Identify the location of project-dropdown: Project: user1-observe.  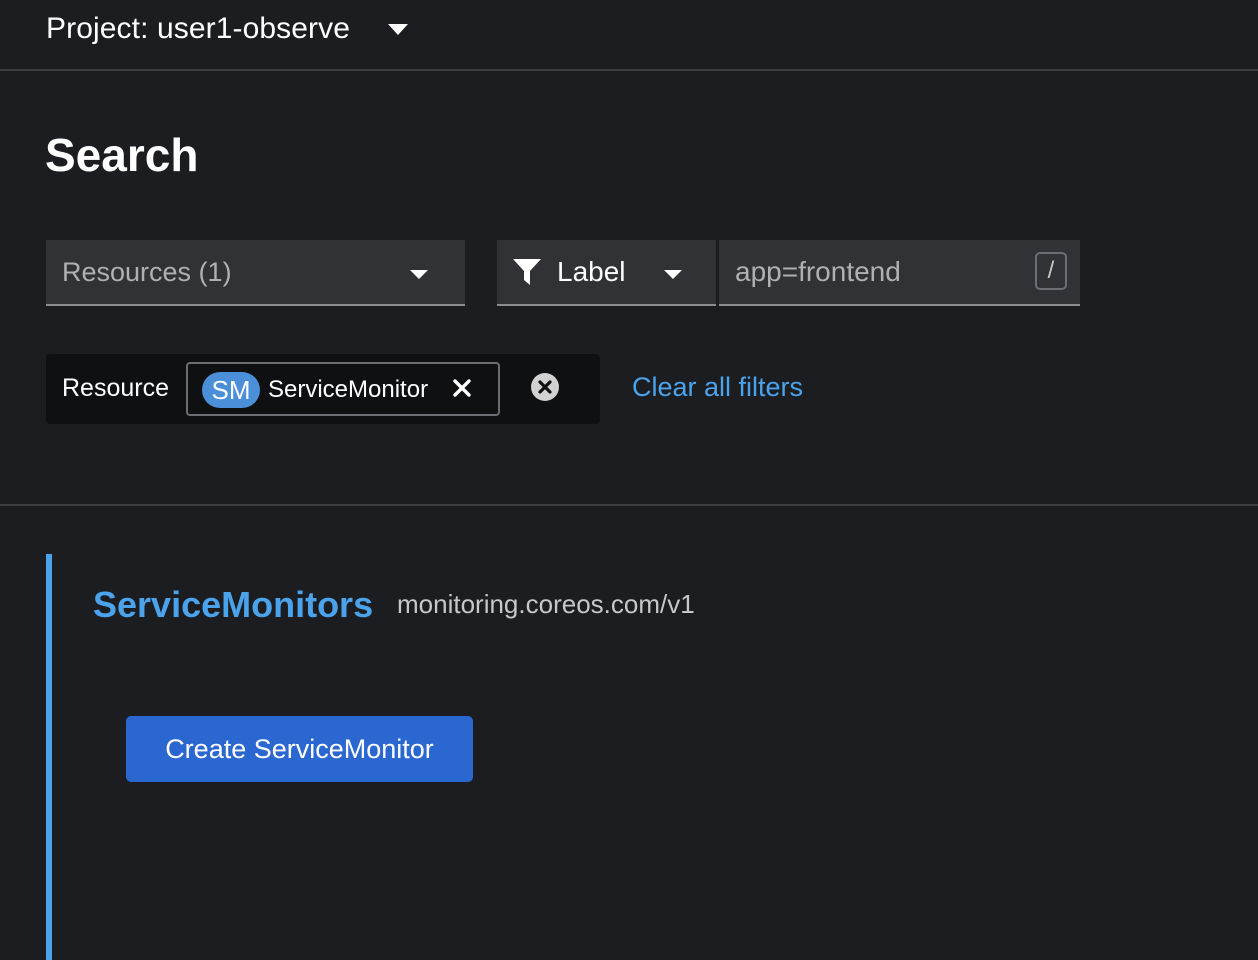
(227, 29).